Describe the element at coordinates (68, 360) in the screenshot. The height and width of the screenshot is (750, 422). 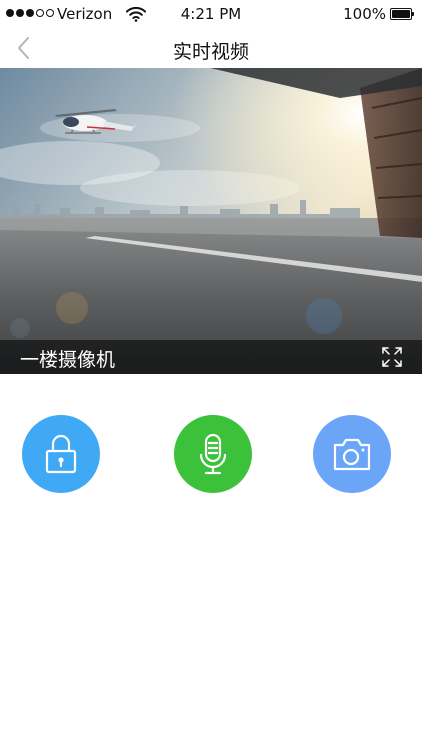
I see `camera-name: 一楼摄像机` at that location.